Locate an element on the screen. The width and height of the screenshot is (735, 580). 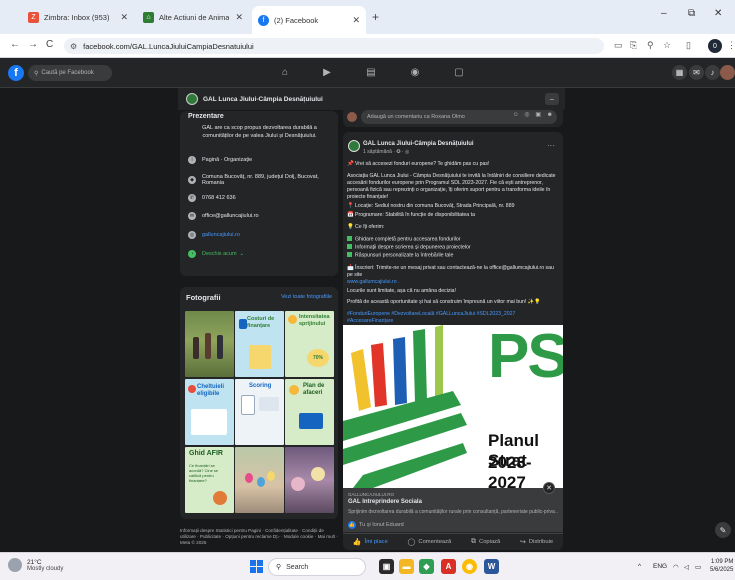
share-button: ↪ Distribuie is located at coordinates (536, 542).